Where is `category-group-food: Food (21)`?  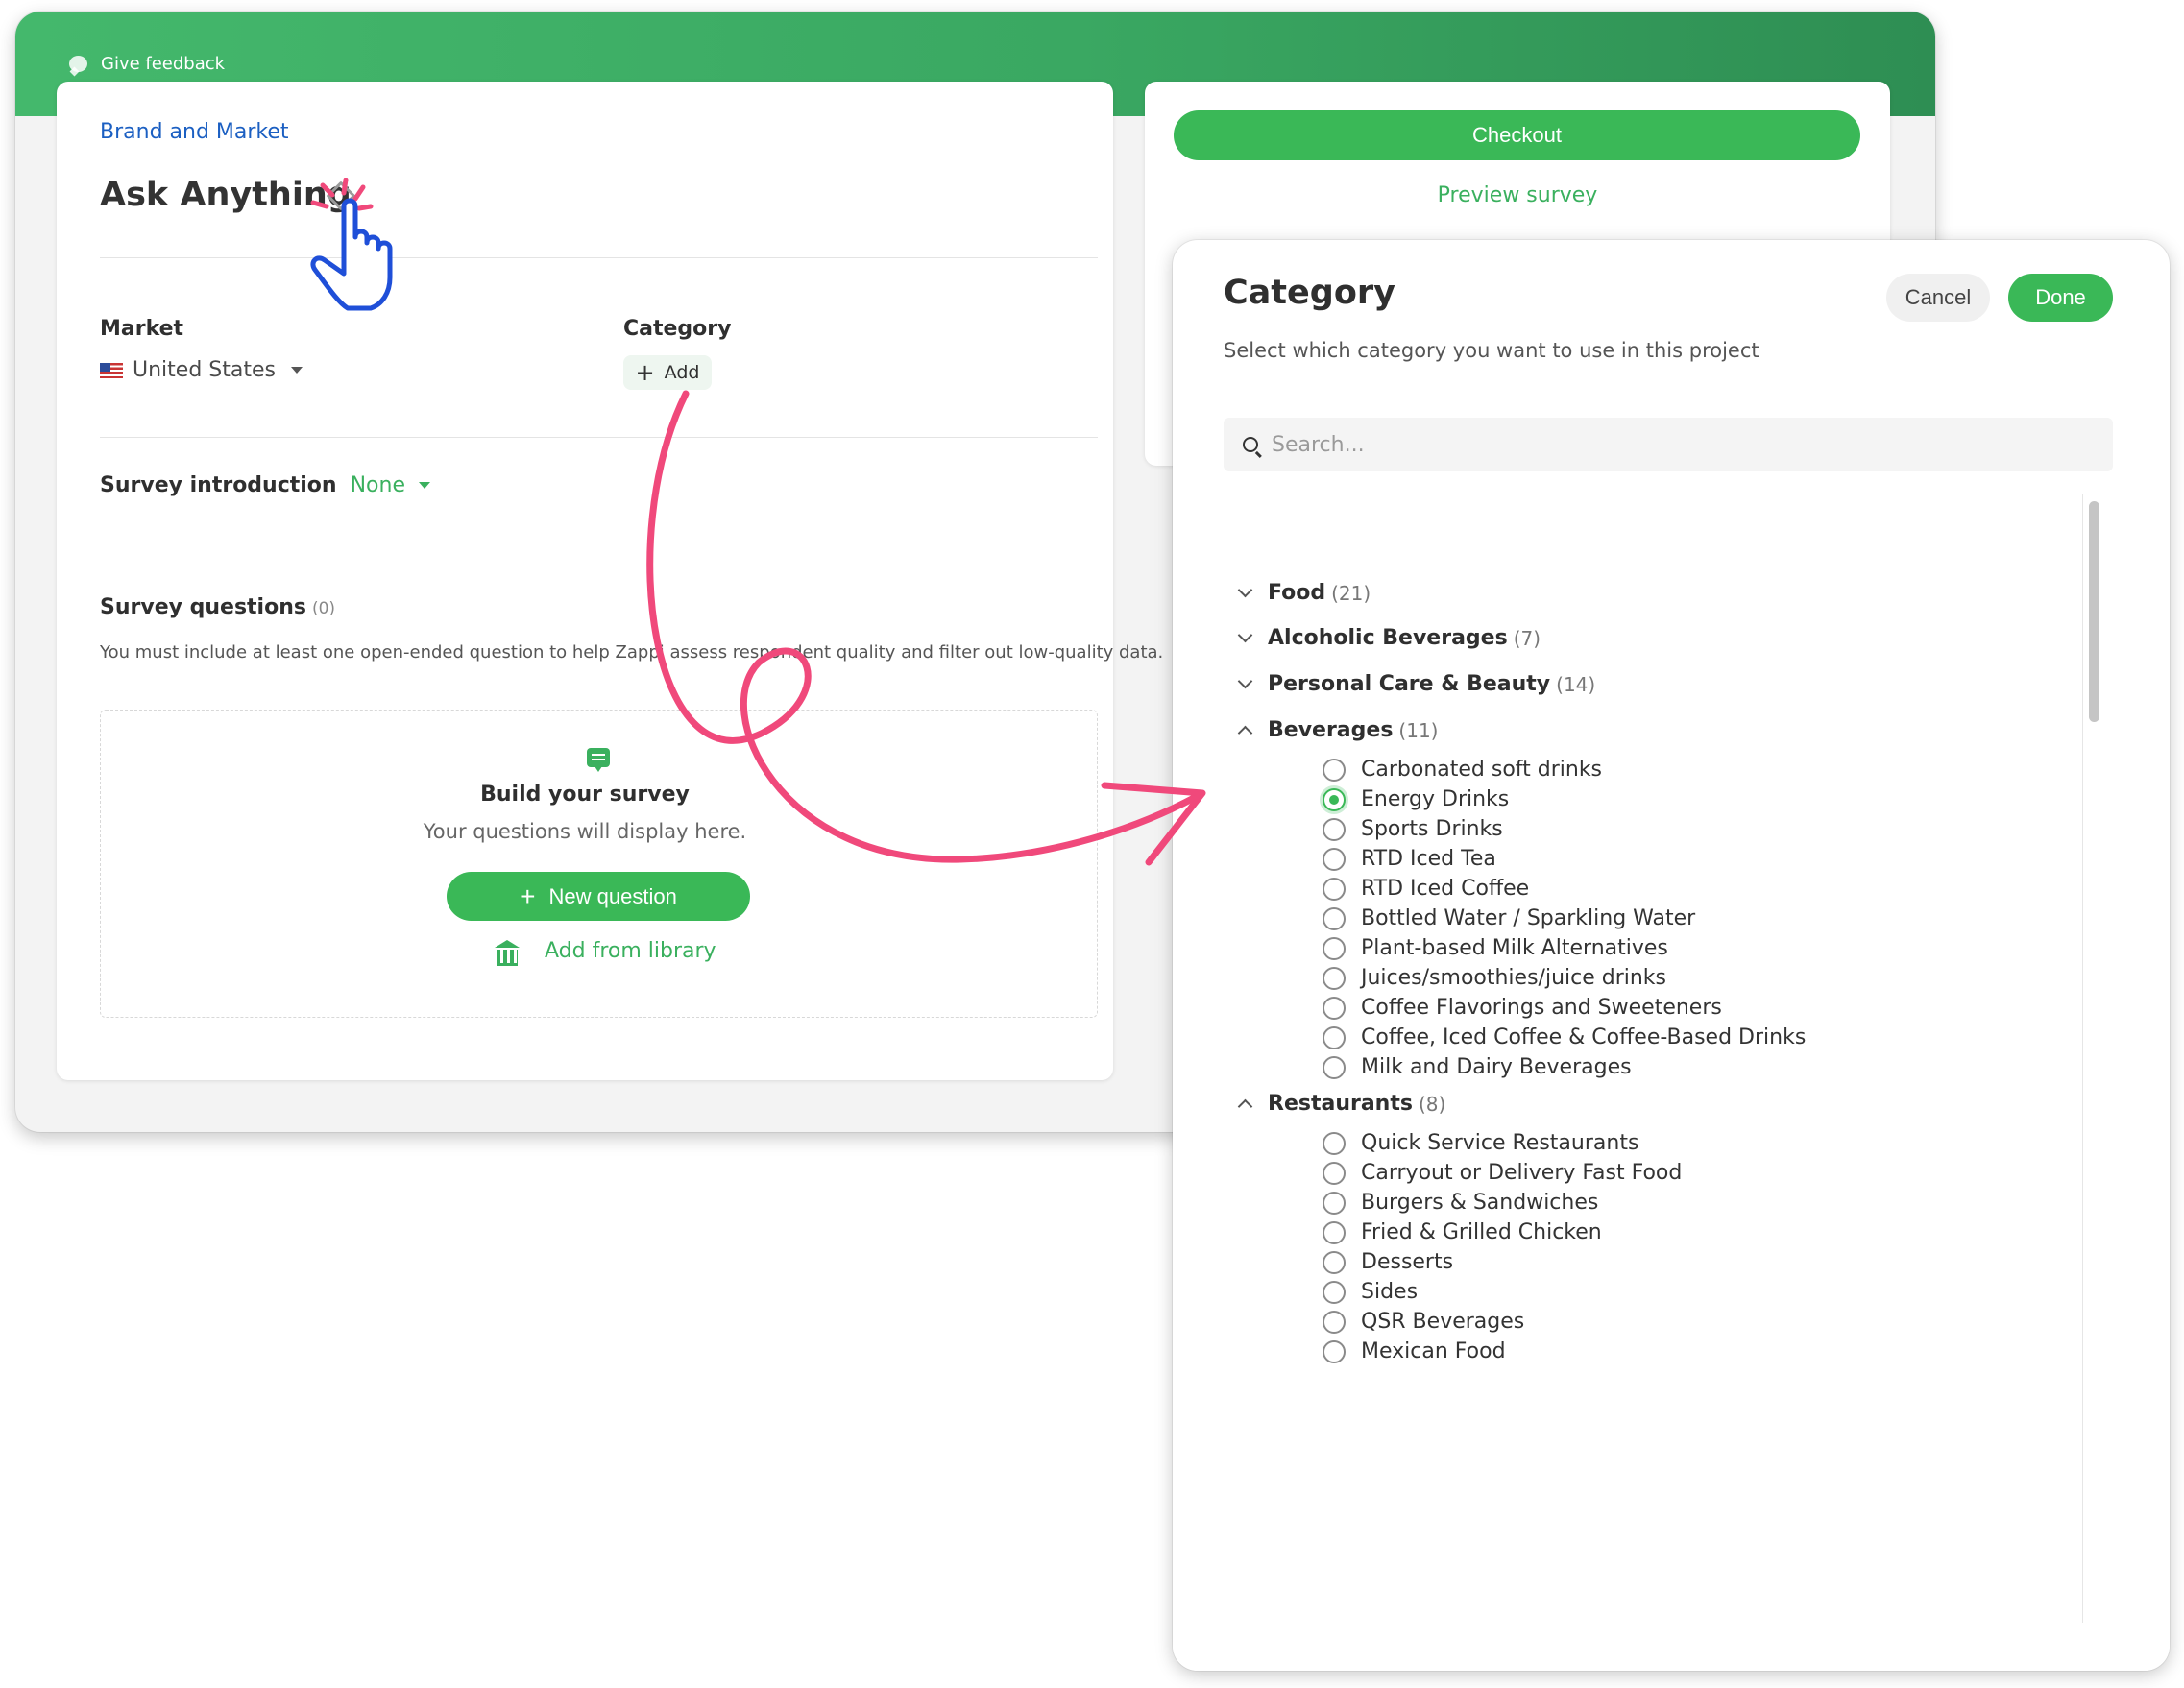 category-group-food: Food (21) is located at coordinates (1304, 593).